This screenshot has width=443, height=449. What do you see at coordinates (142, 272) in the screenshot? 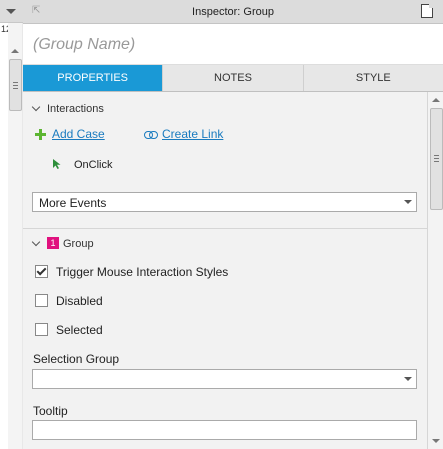
I see `checkbox-label: Trigger Mouse Interaction Styles` at bounding box center [142, 272].